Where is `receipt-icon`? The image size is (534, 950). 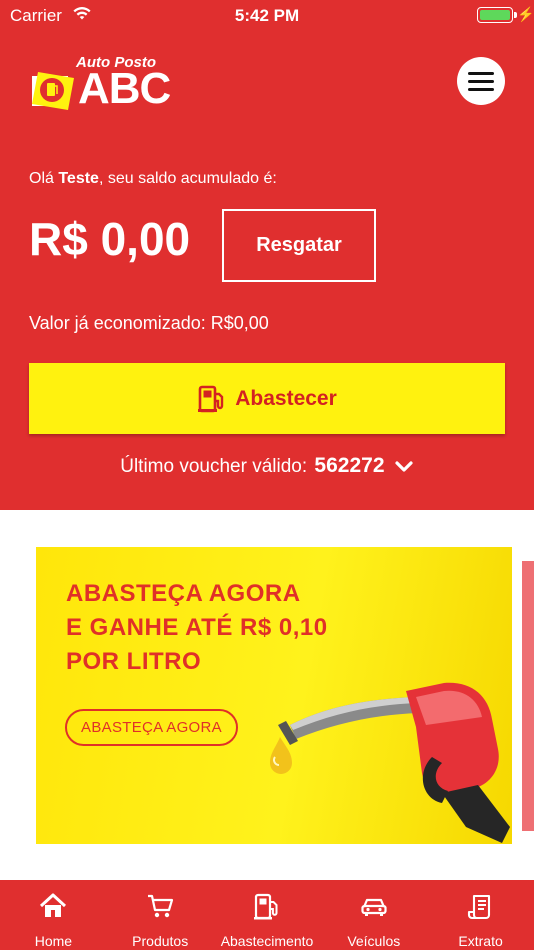
receipt-icon is located at coordinates (478, 907).